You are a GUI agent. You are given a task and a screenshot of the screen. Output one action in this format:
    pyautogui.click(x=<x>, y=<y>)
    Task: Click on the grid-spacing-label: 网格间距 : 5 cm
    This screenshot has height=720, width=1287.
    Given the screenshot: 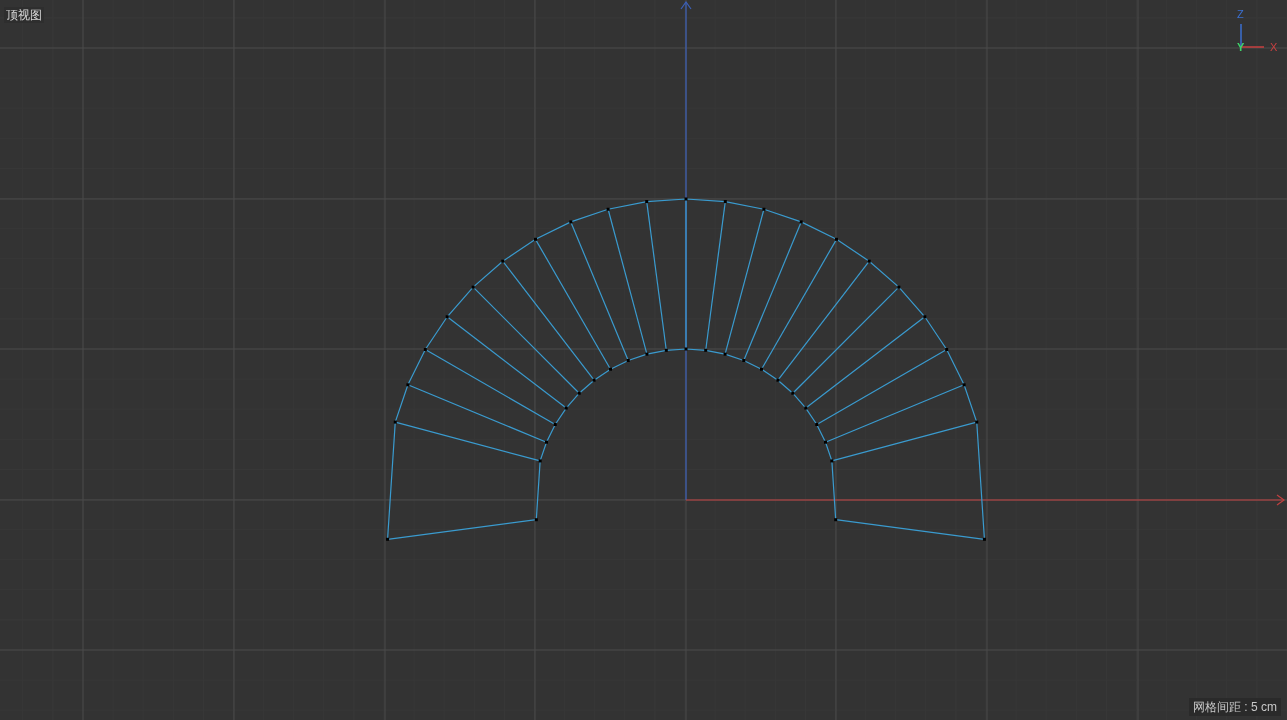 What is the action you would take?
    pyautogui.click(x=1235, y=707)
    